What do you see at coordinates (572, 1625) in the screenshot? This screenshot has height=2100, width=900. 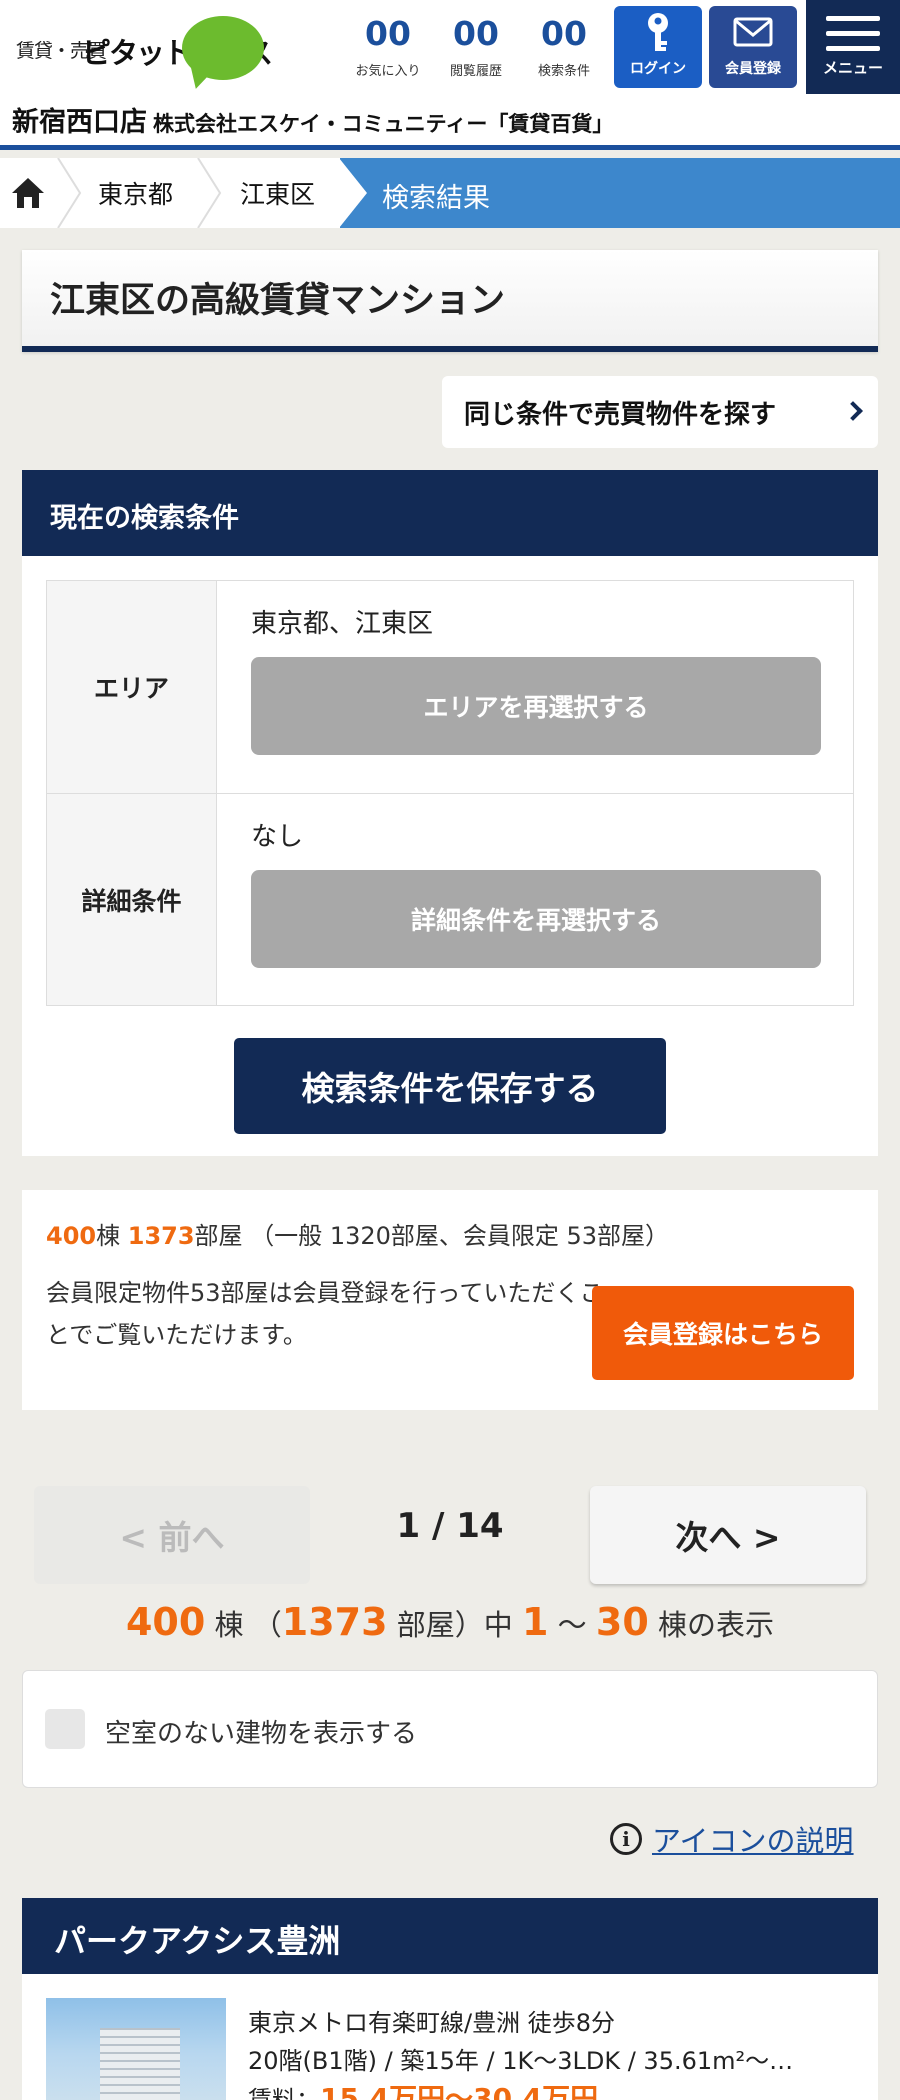 I see `range-tilde: ～` at bounding box center [572, 1625].